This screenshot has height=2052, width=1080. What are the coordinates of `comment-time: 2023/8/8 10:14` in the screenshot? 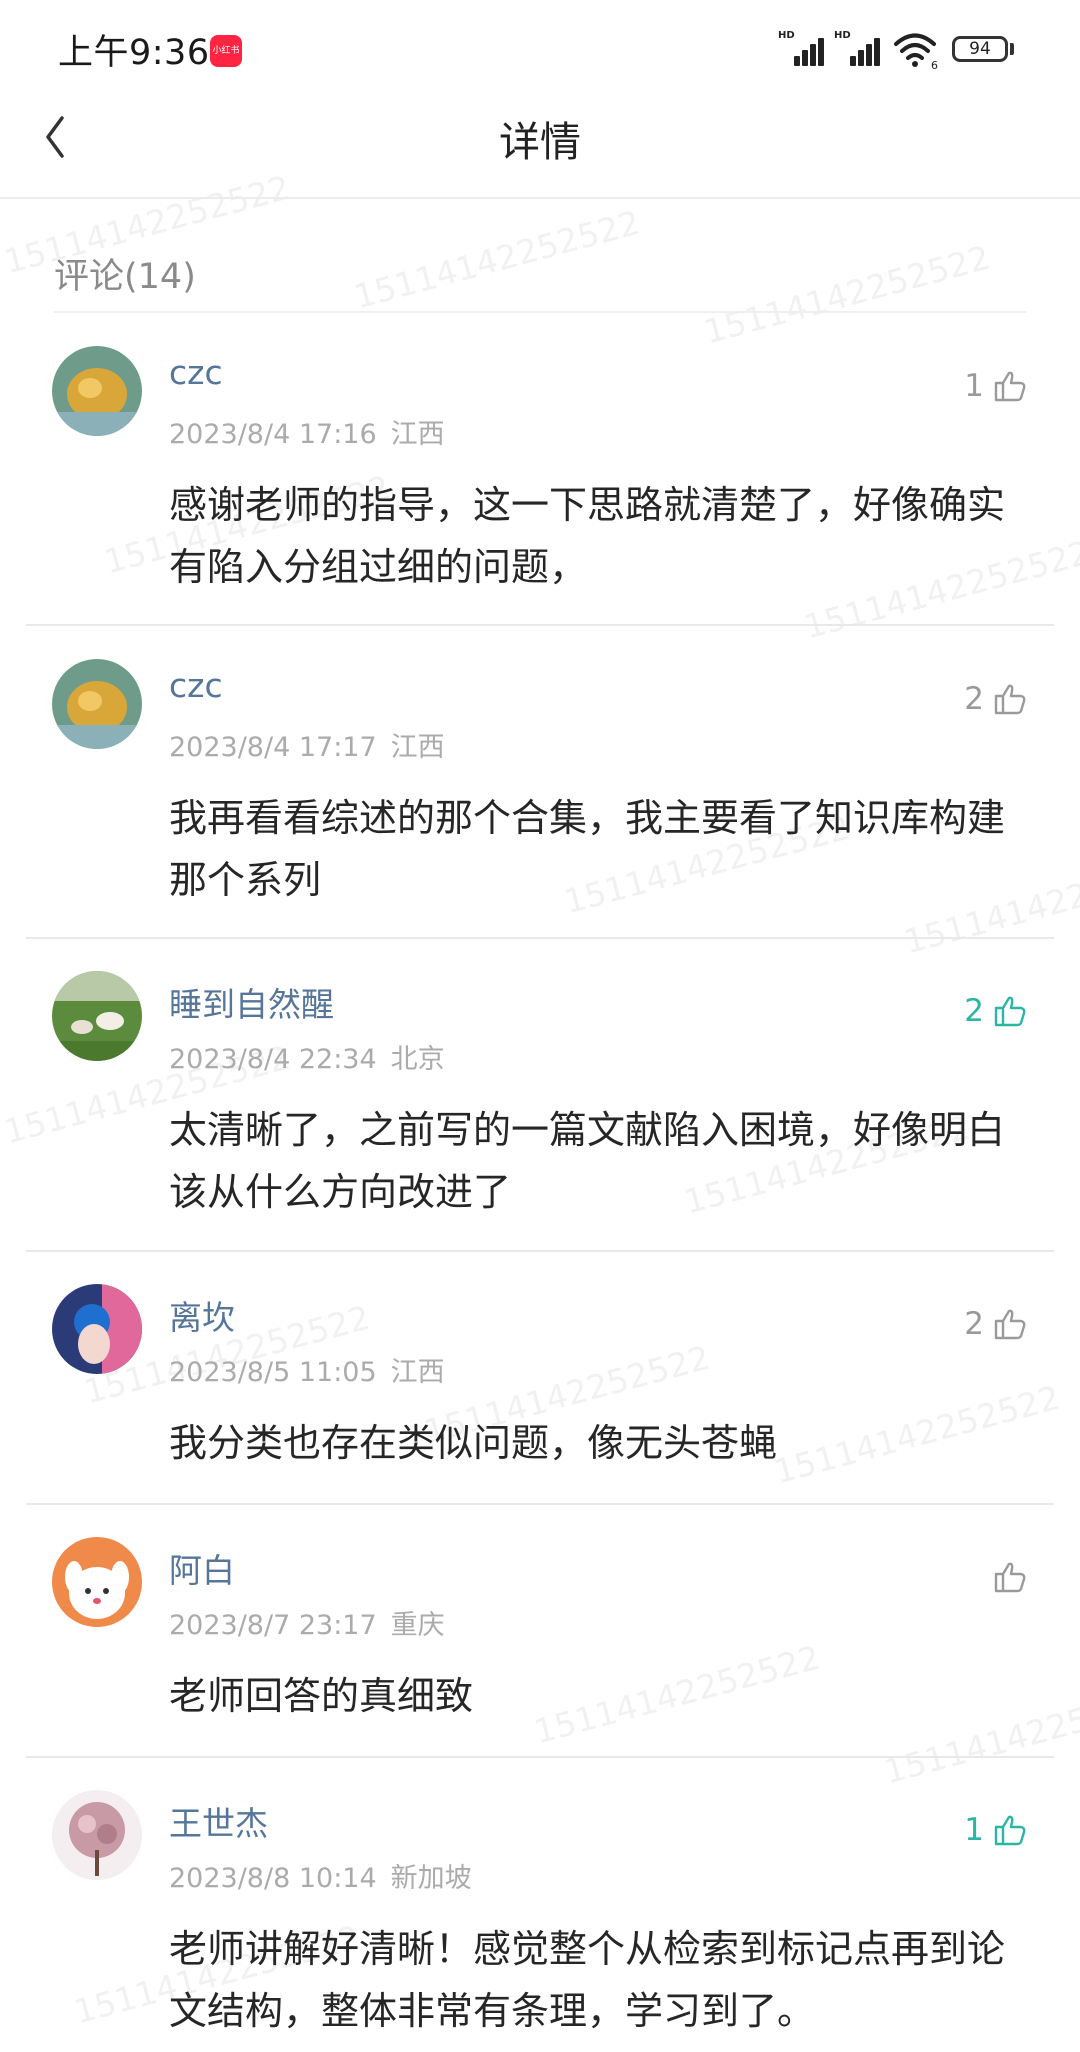 It's located at (273, 1878).